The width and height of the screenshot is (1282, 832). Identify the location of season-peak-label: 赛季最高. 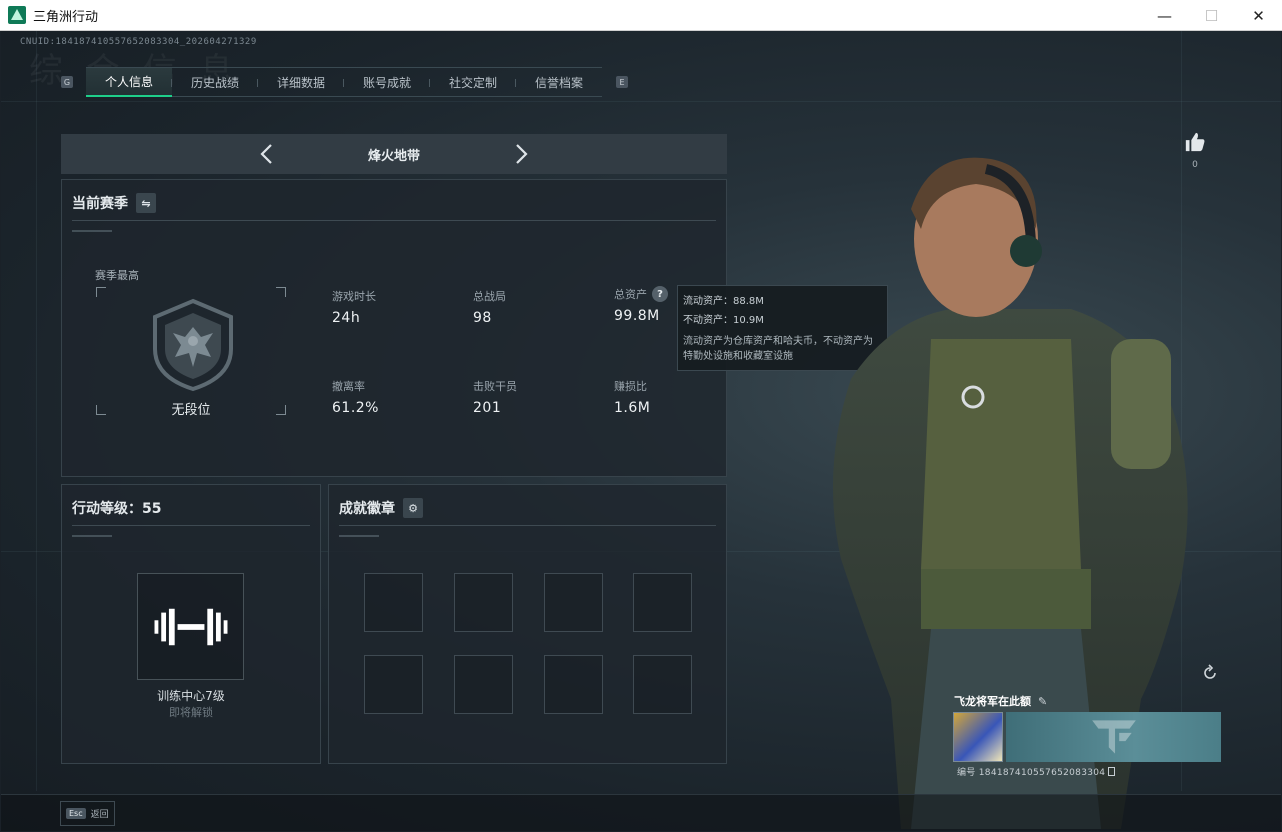
(117, 275).